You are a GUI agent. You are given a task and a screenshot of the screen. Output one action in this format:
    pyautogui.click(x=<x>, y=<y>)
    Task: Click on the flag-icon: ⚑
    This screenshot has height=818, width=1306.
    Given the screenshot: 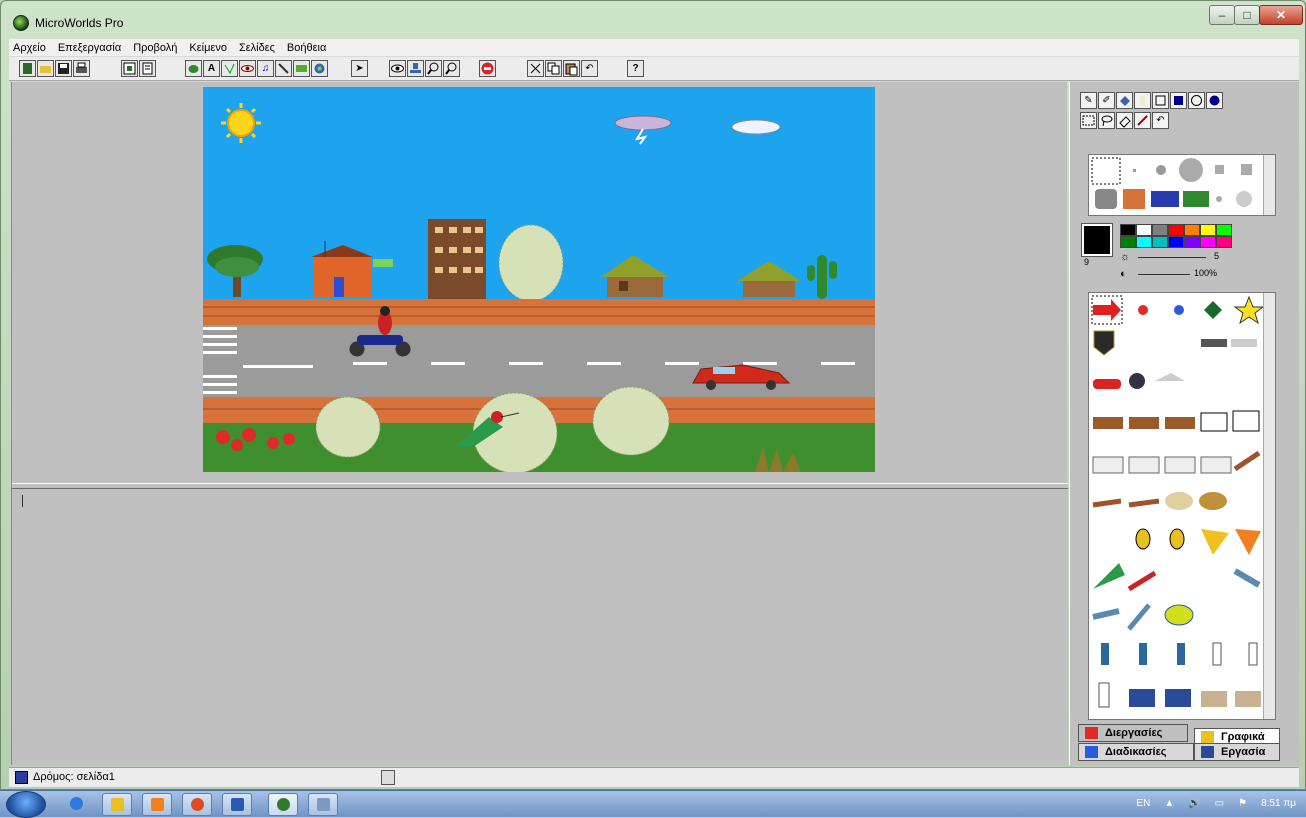 What is the action you would take?
    pyautogui.click(x=1242, y=803)
    